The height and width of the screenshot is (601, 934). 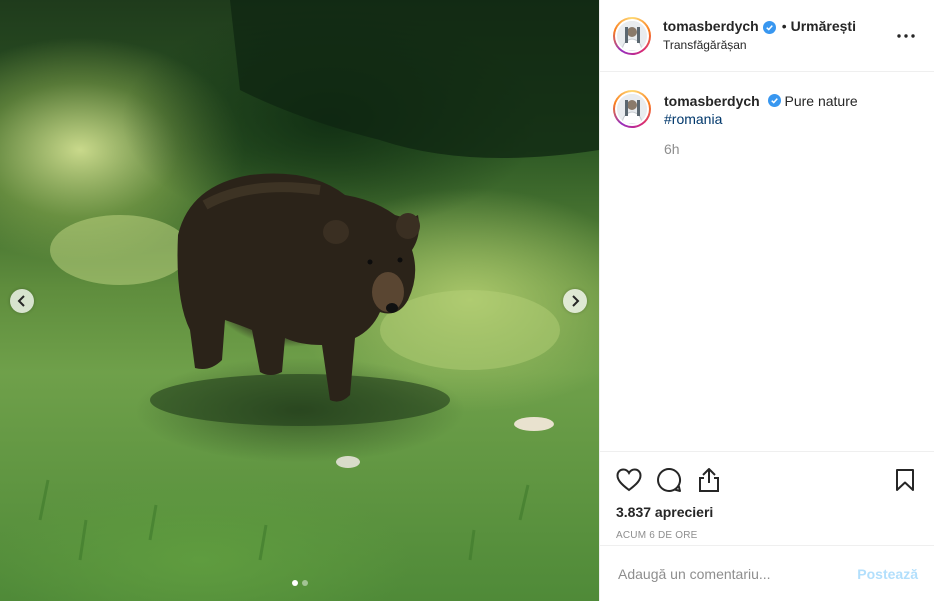 What do you see at coordinates (767, 36) in the screenshot?
I see `post-header: tomasberdych • Urmărești Transfăgărășan` at bounding box center [767, 36].